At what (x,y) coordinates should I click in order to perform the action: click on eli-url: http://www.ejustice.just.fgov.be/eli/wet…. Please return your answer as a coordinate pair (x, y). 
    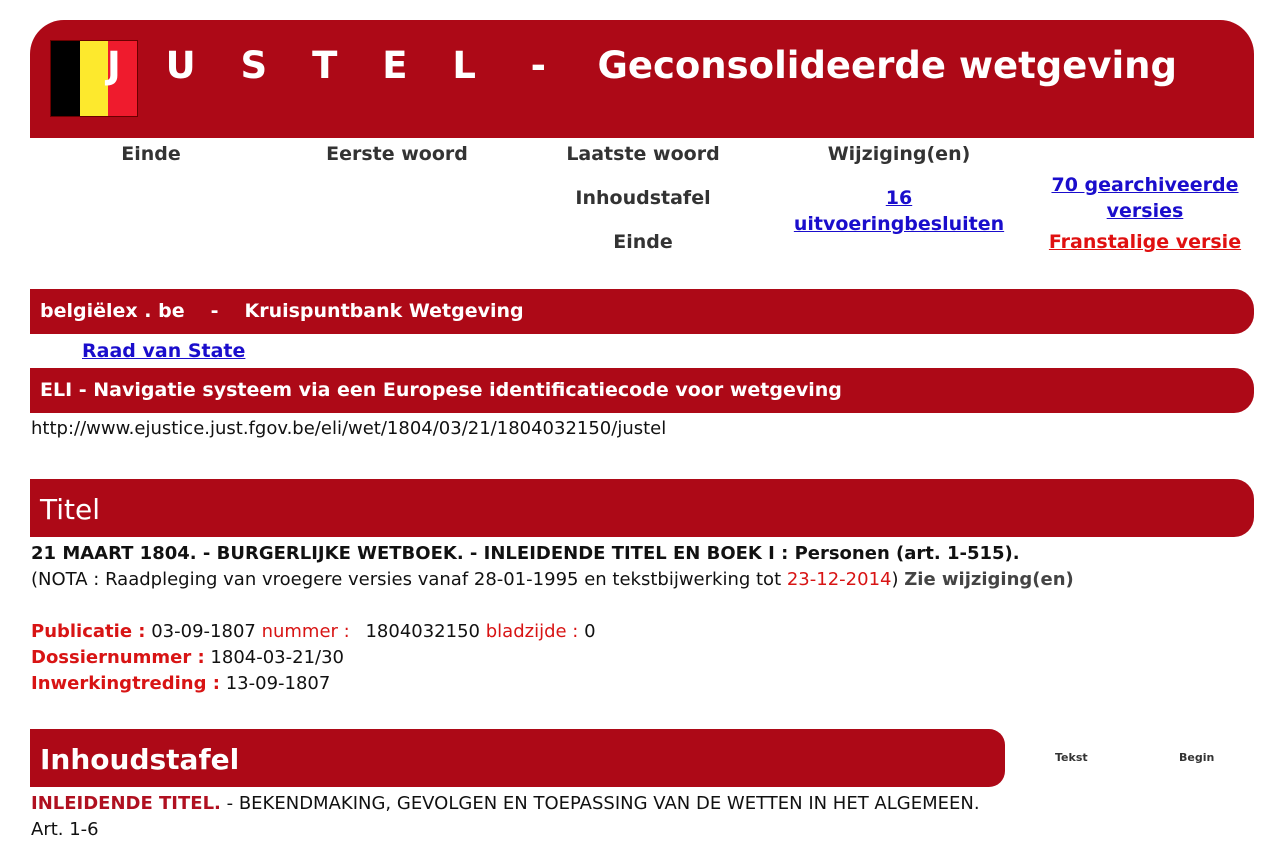
    Looking at the image, I should click on (349, 428).